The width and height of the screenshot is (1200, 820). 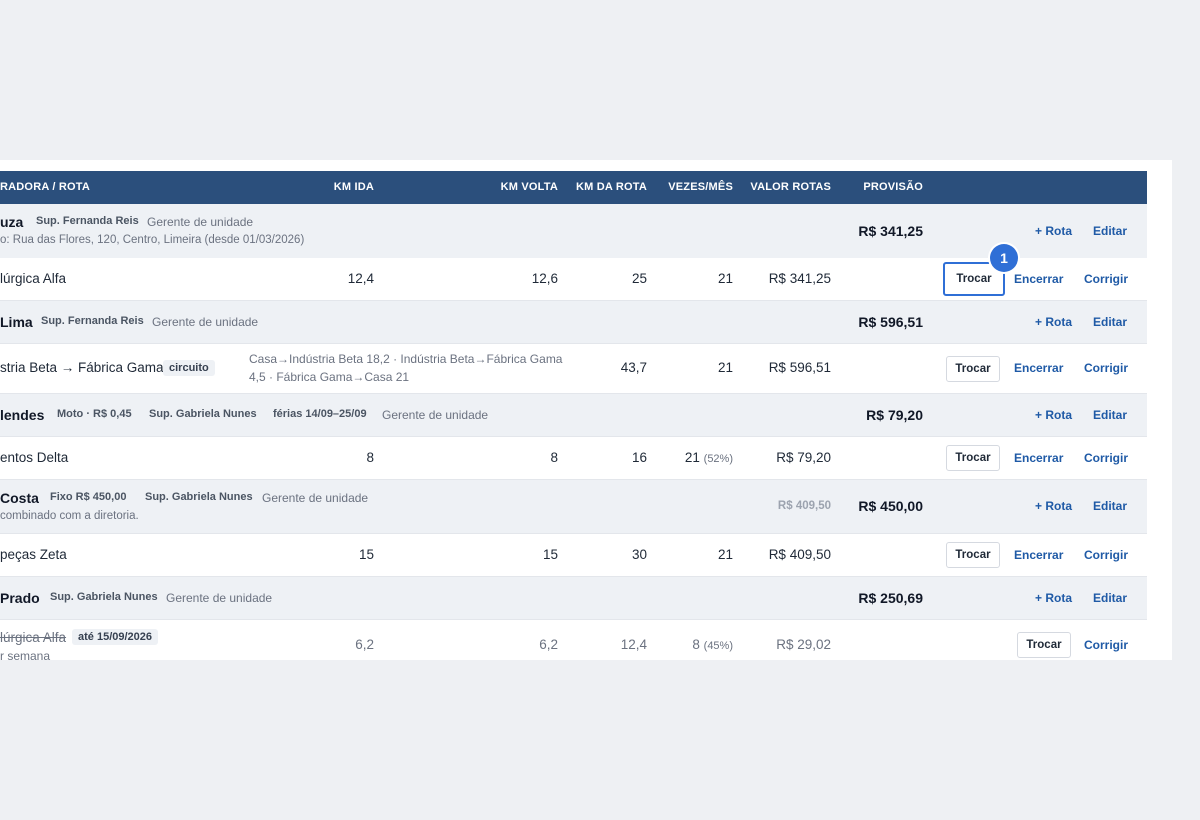 I want to click on km-ida: 15, so click(x=366, y=554).